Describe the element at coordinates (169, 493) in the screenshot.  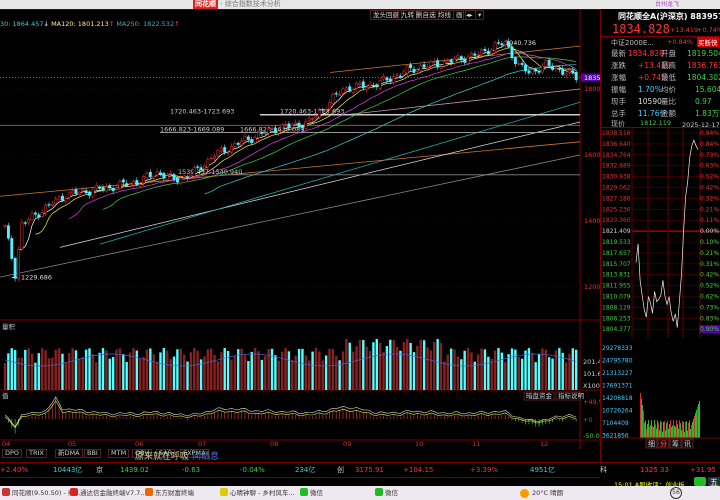
I see `taskbar-item: 东方财富终端` at that location.